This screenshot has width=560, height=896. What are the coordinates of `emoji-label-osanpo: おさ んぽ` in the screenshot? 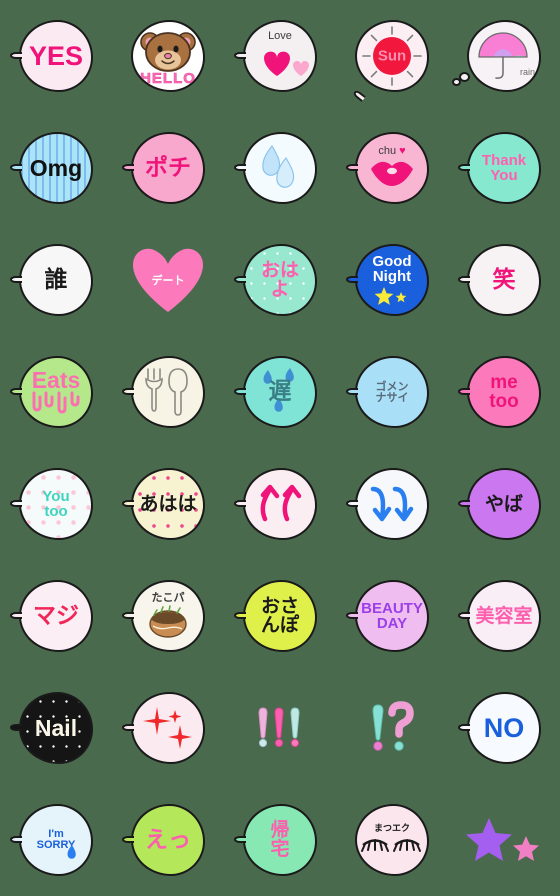 It's located at (279, 615).